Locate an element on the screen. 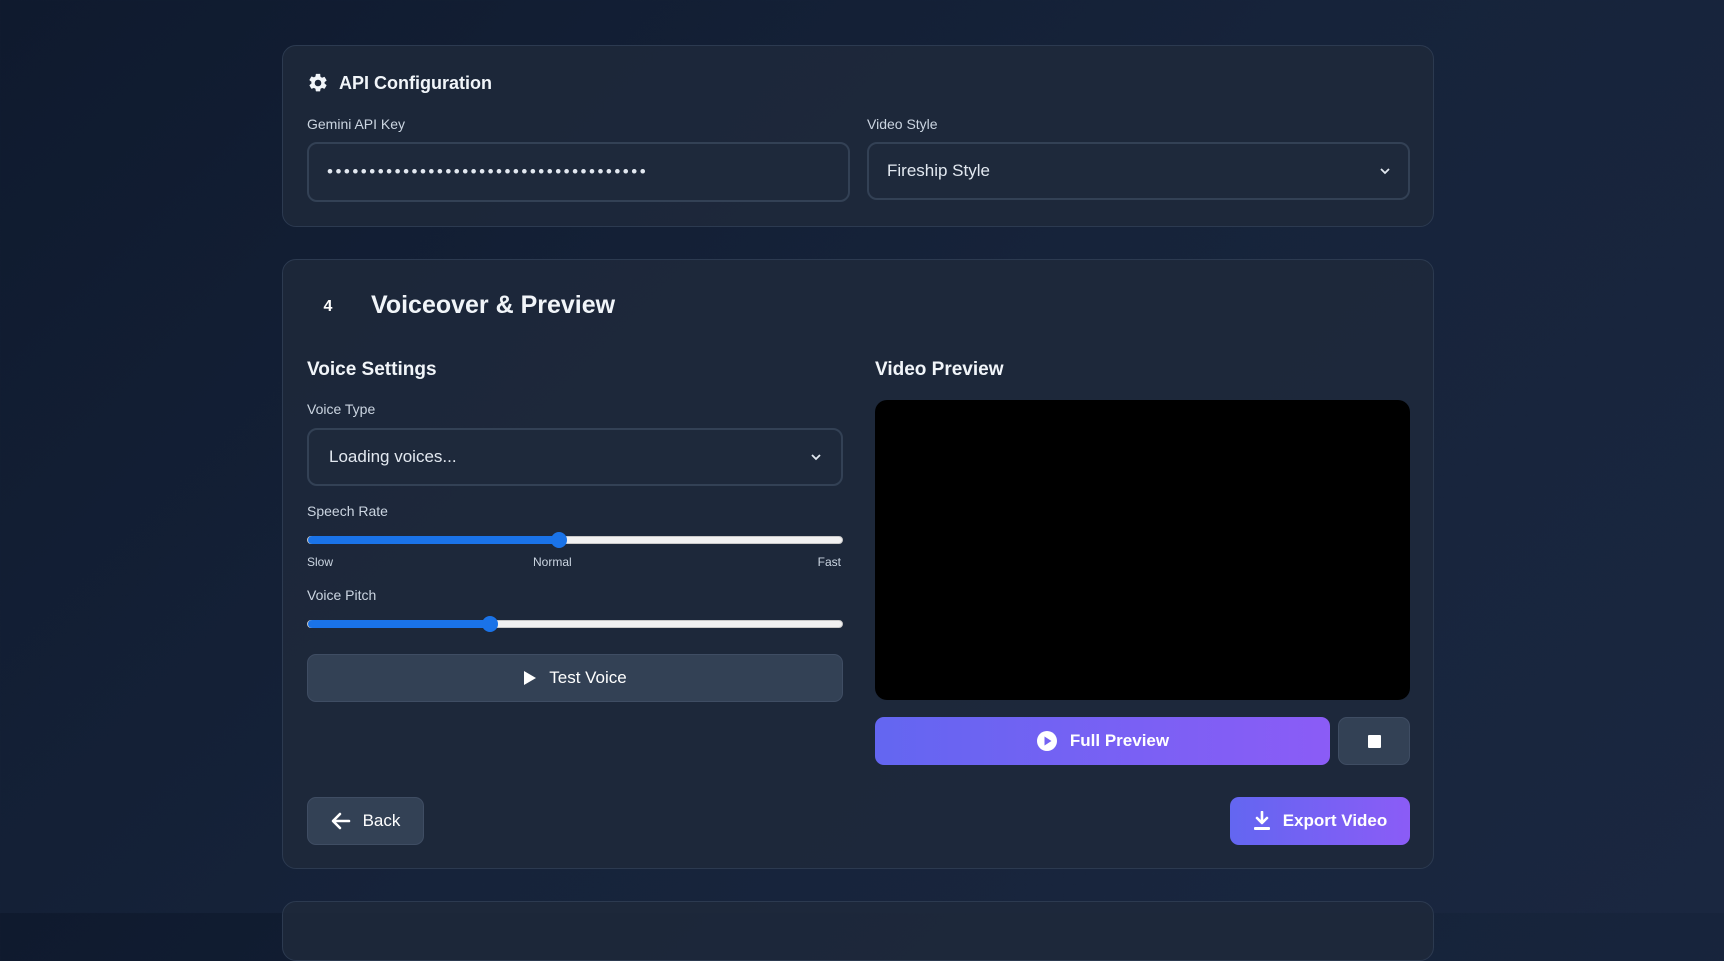 Image resolution: width=1724 pixels, height=961 pixels. gear-icon is located at coordinates (318, 82).